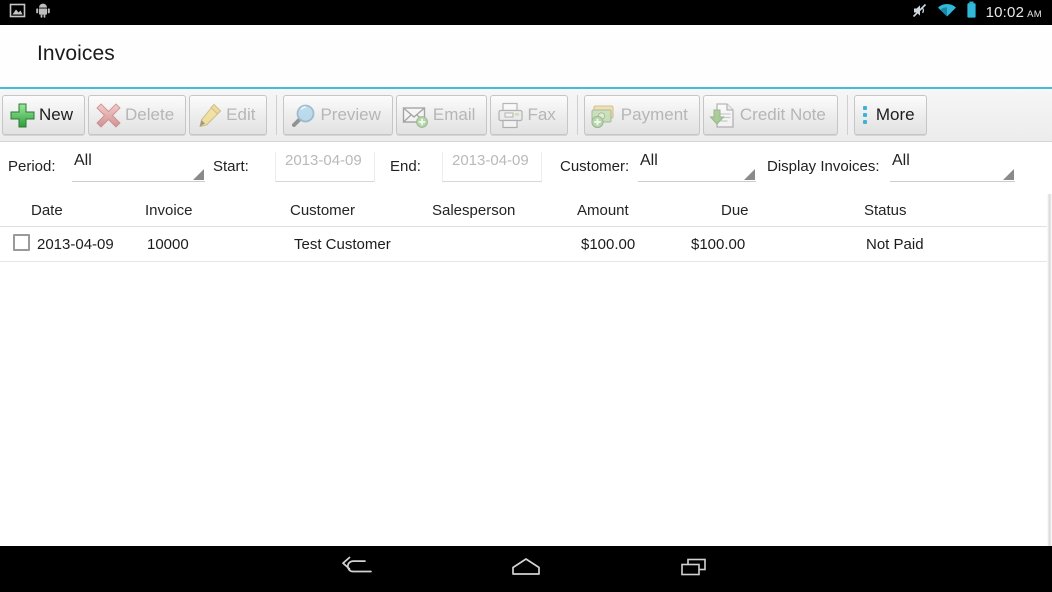  I want to click on green-plus-icon, so click(22, 115).